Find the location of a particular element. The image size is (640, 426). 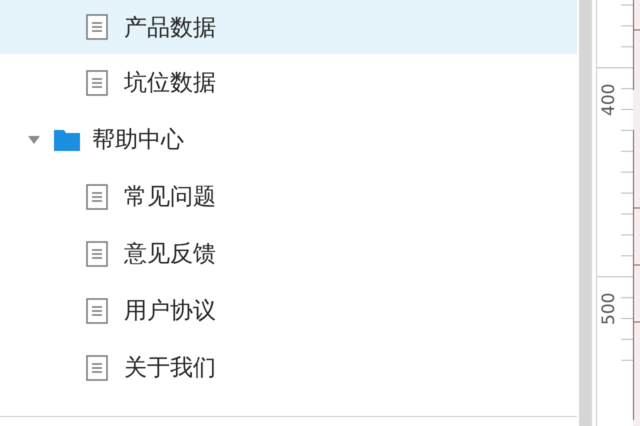

tree-item: 产品数据 is located at coordinates (289, 27).